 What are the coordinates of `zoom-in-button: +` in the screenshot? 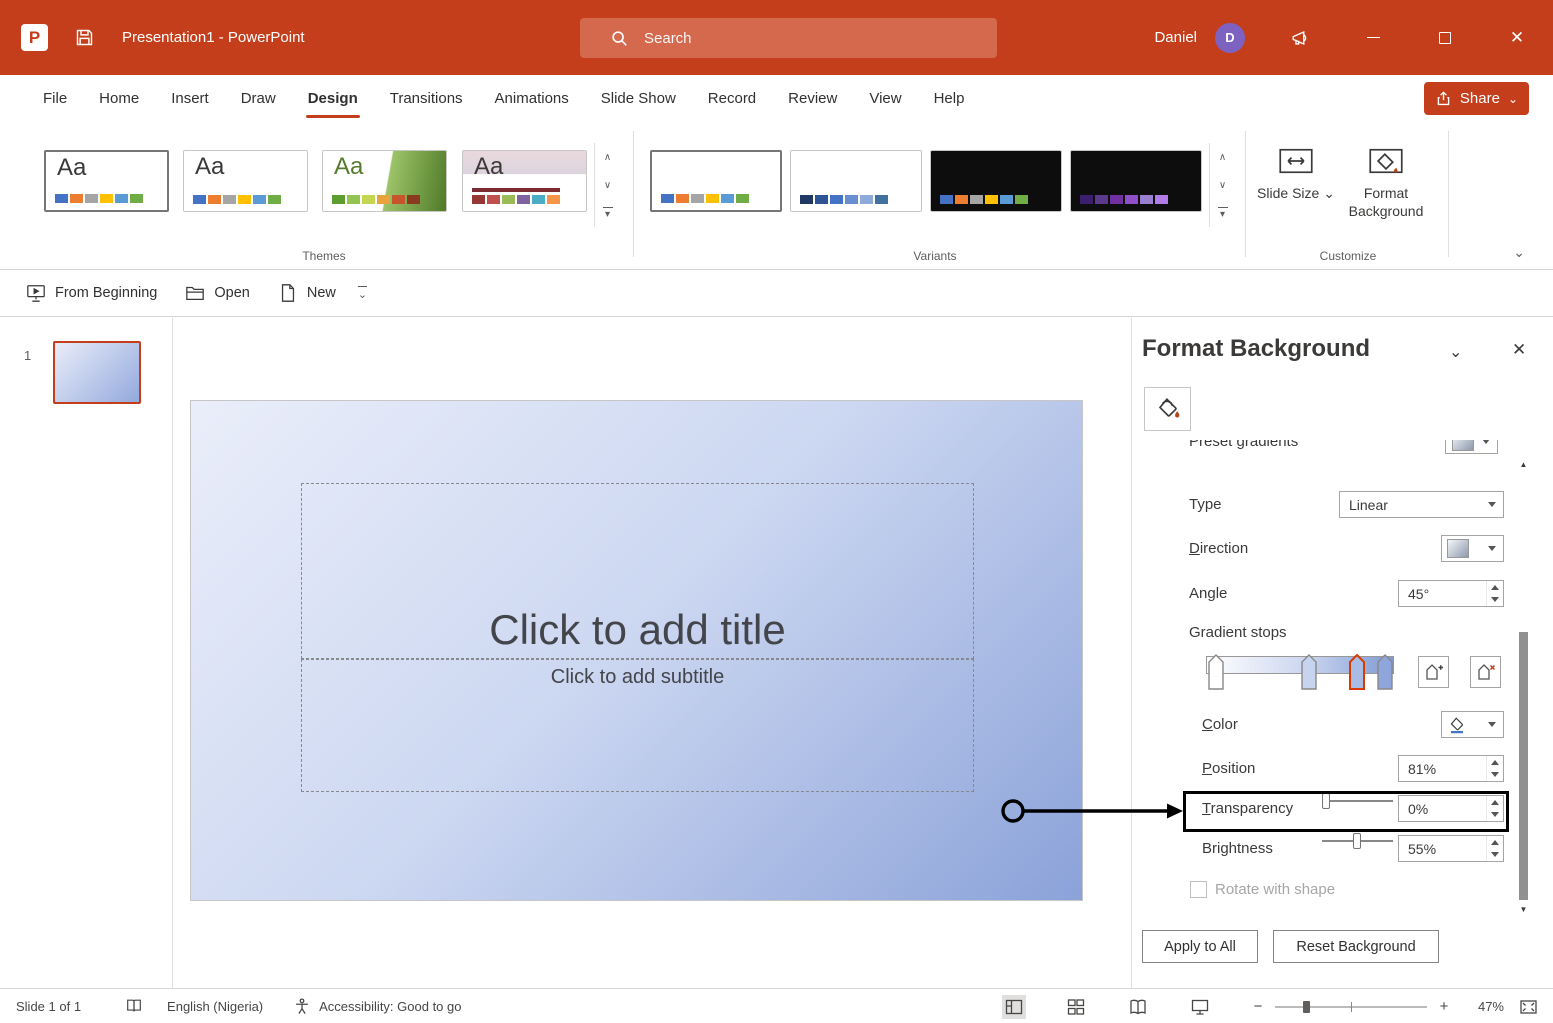 It's located at (1444, 1006).